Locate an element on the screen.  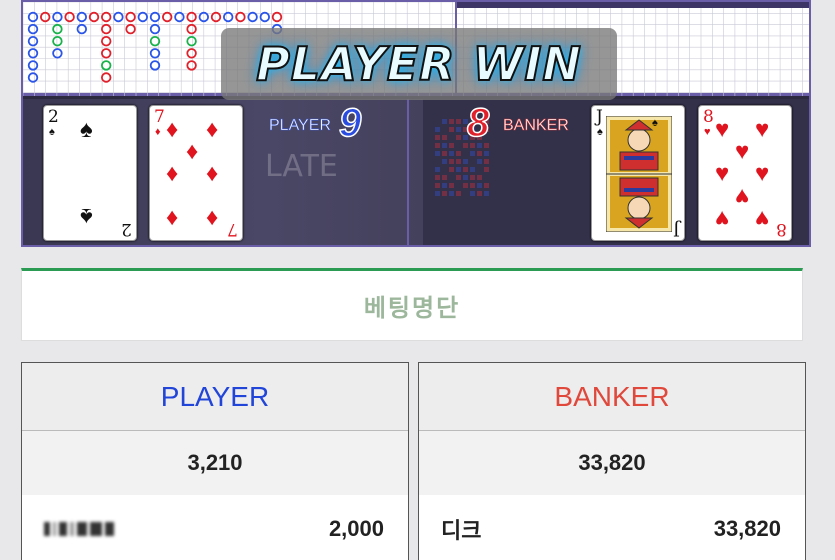
win-banner: PLAYER WIN is located at coordinates (419, 64).